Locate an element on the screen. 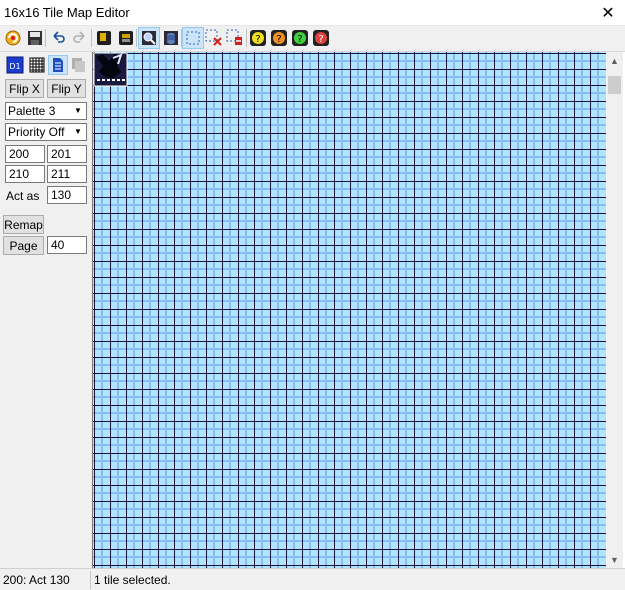  clear-area-button is located at coordinates (235, 38).